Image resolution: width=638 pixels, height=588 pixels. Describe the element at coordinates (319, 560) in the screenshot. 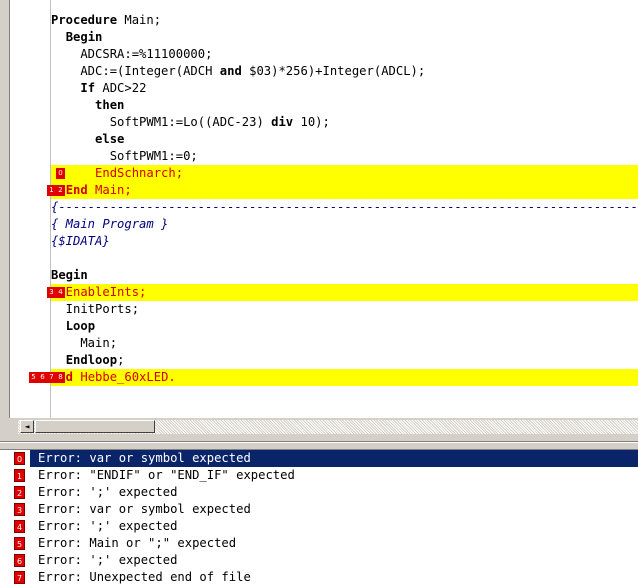

I see `message-row: 6 Error: ';' expected` at that location.